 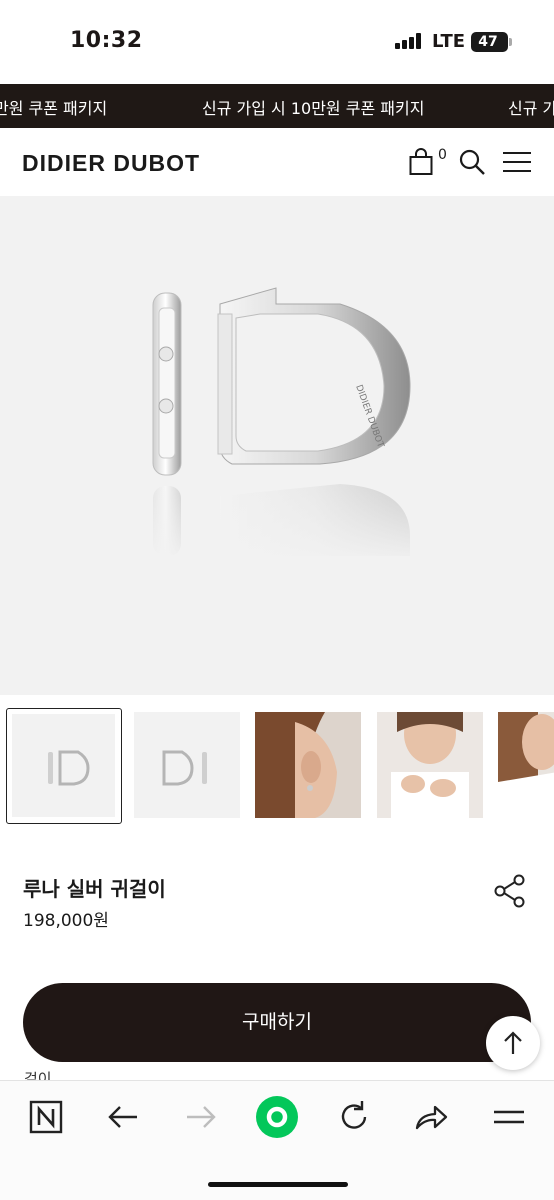 I want to click on product-name: 루나 실버 귀걸이, so click(x=94, y=889).